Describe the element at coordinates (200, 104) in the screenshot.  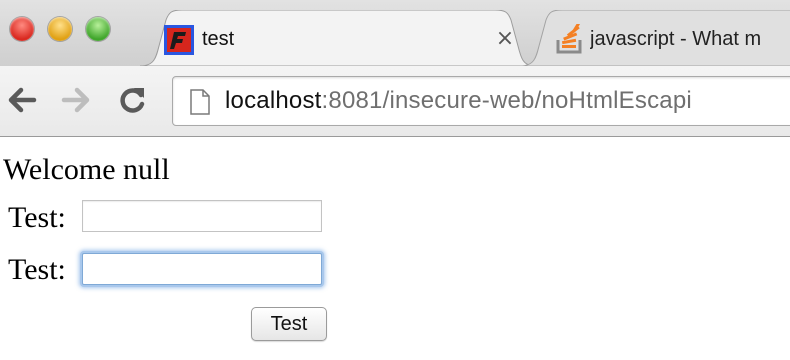
I see `page-icon` at that location.